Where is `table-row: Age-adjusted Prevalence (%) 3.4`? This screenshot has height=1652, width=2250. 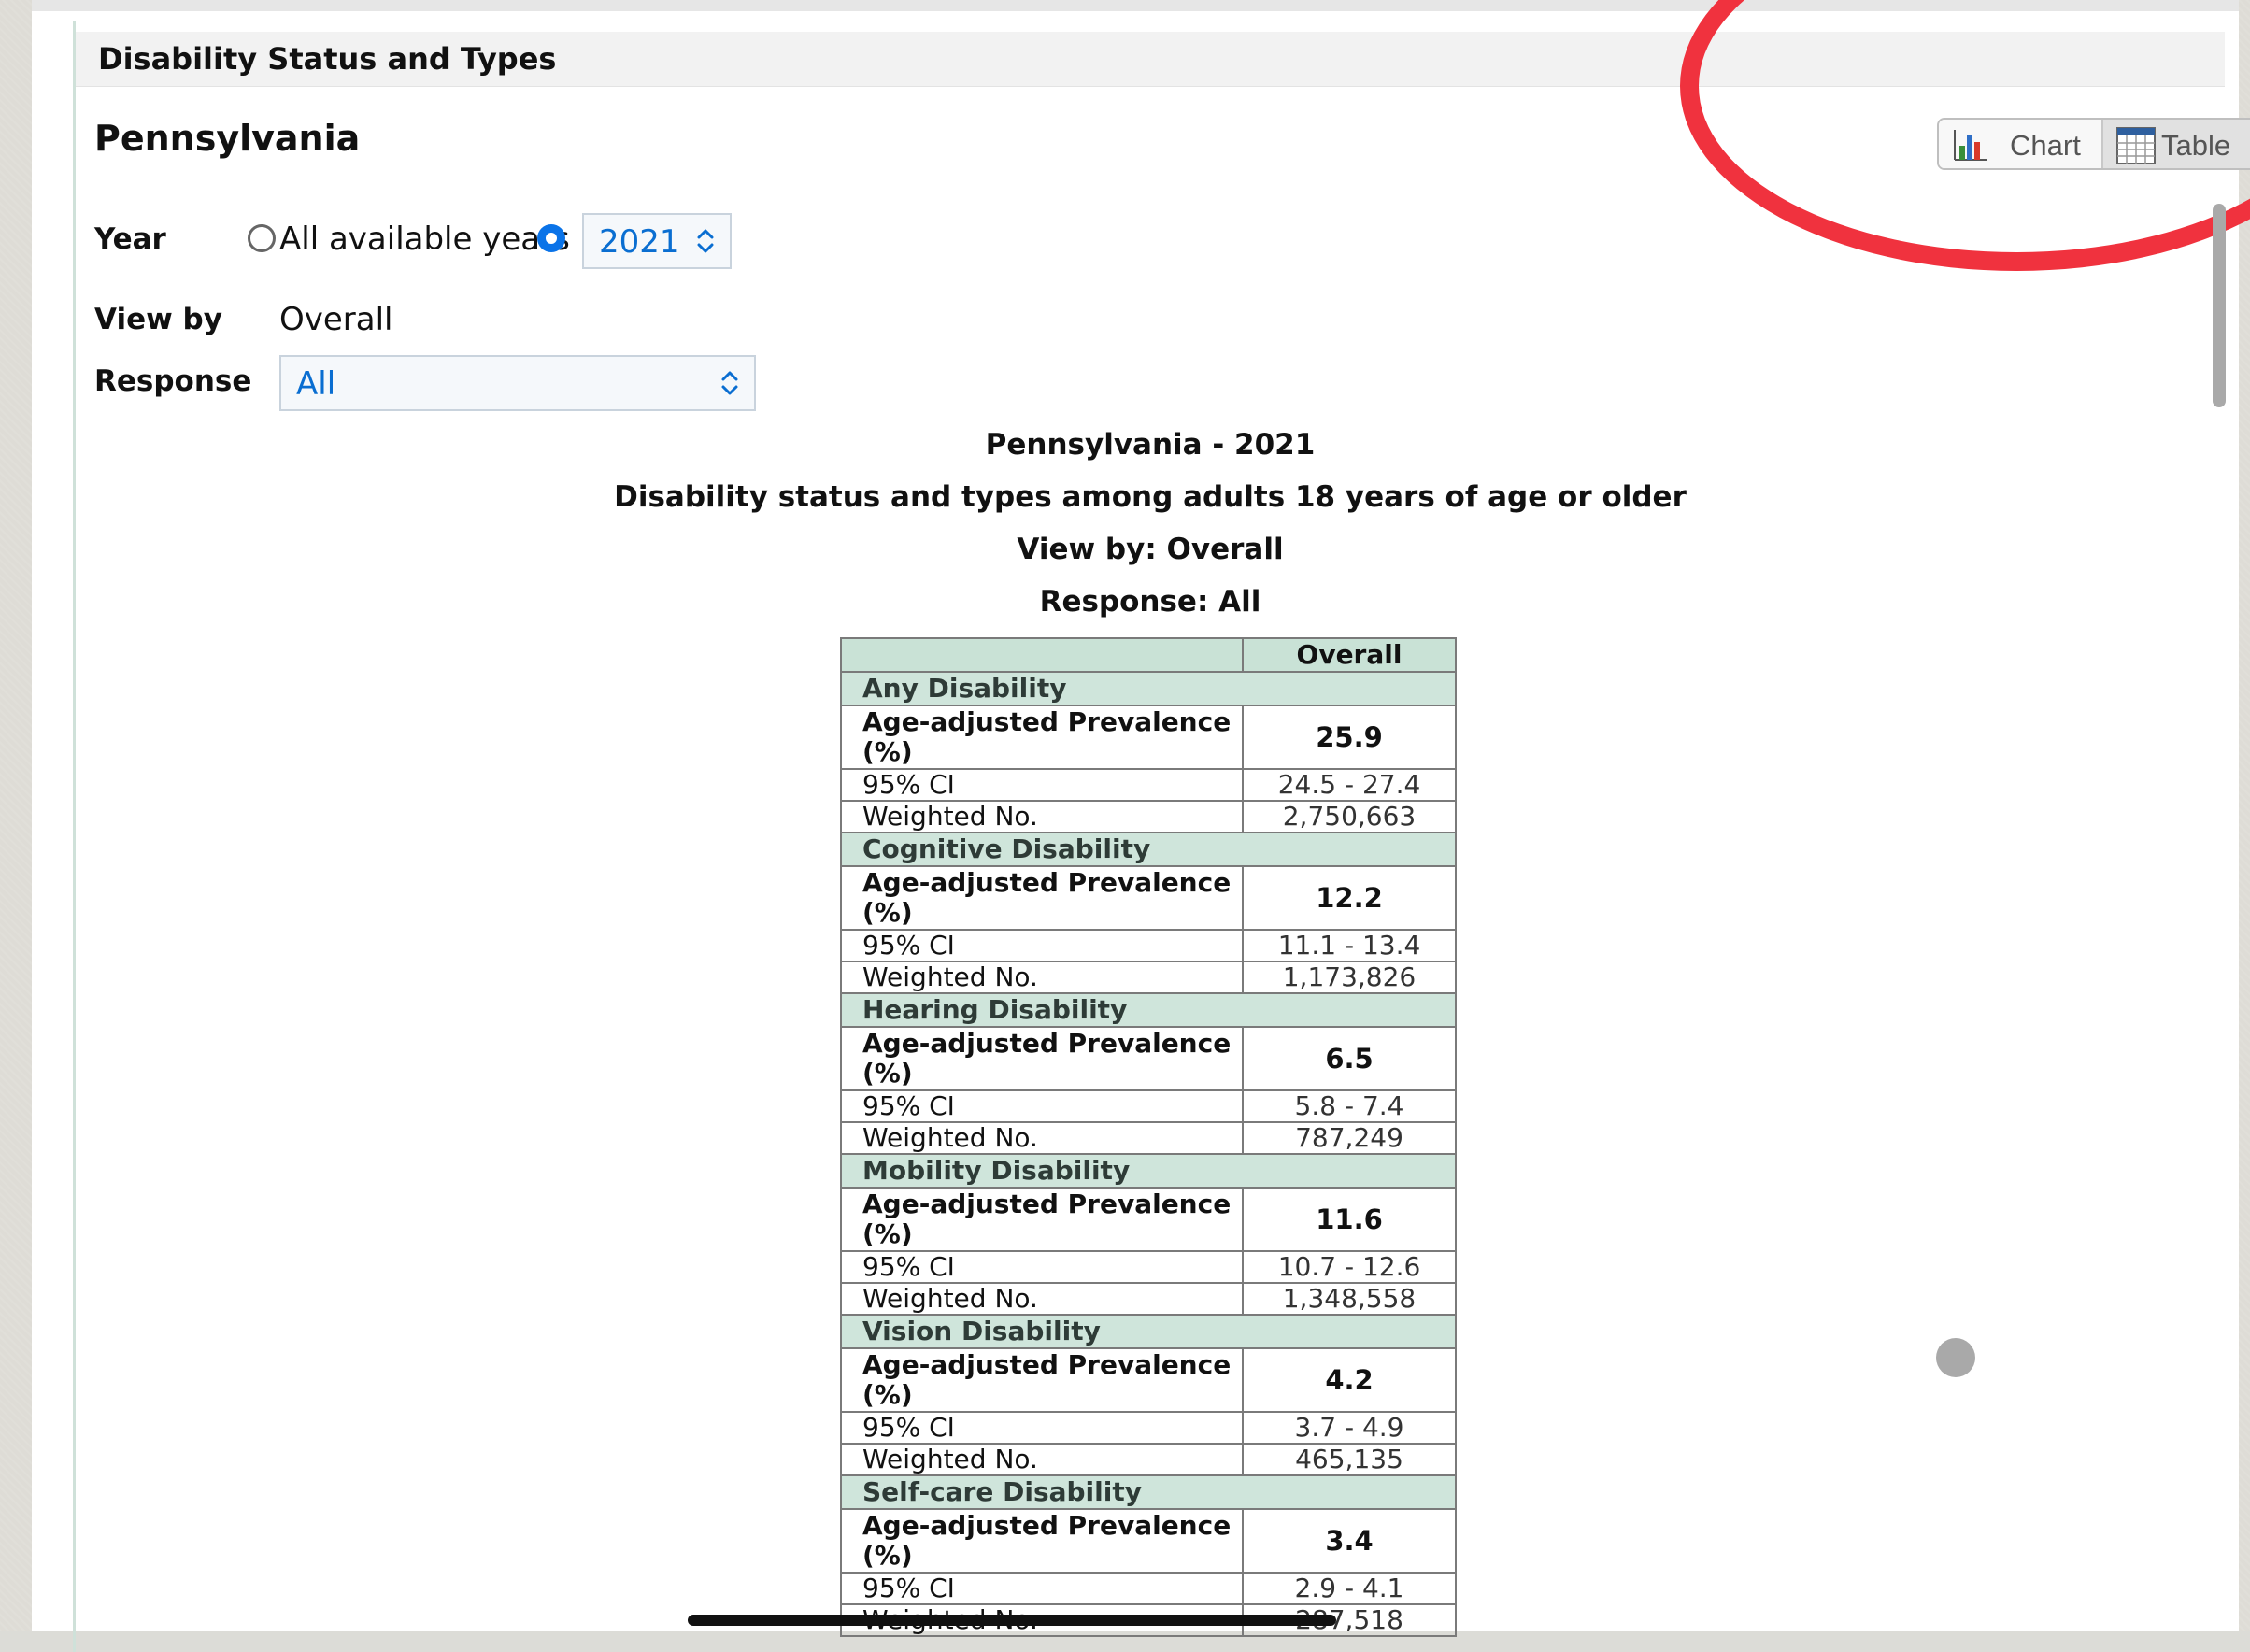
table-row: Age-adjusted Prevalence (%) 3.4 is located at coordinates (1148, 1541).